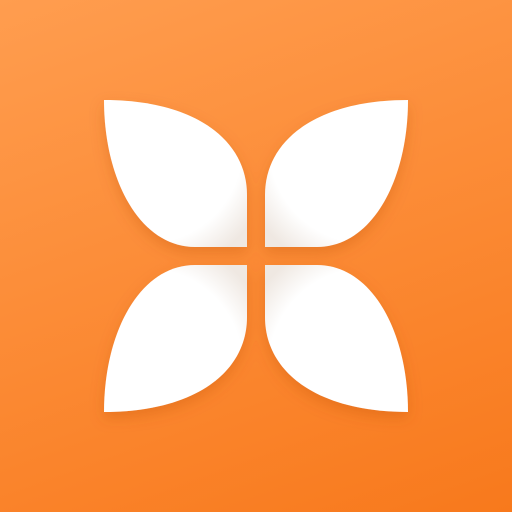 Image resolution: width=512 pixels, height=512 pixels. I want to click on petal-bottom-right, so click(336, 338).